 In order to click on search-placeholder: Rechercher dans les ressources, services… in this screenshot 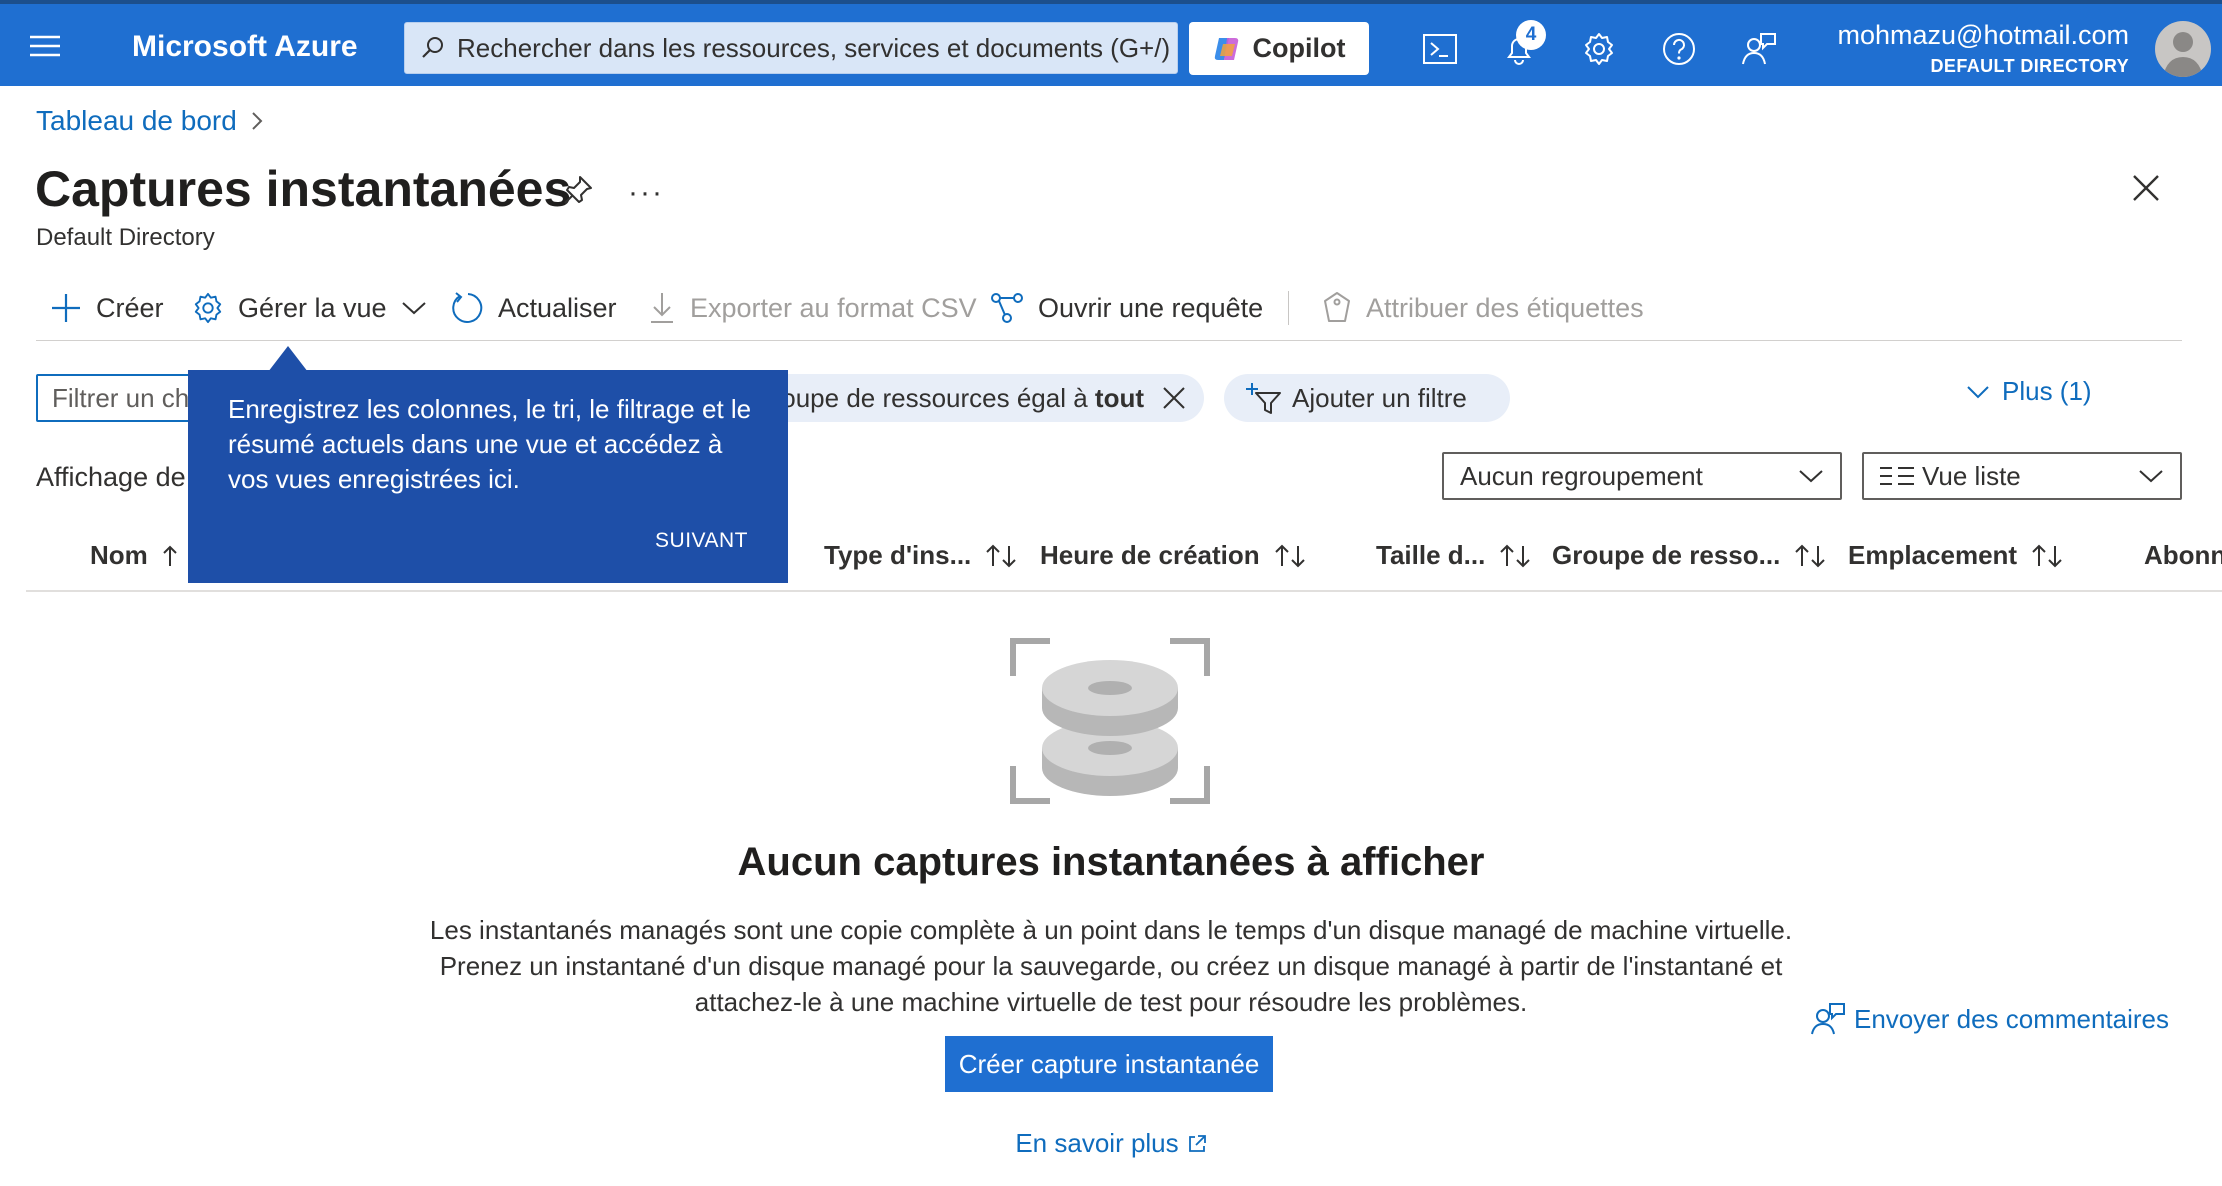, I will do `click(814, 47)`.